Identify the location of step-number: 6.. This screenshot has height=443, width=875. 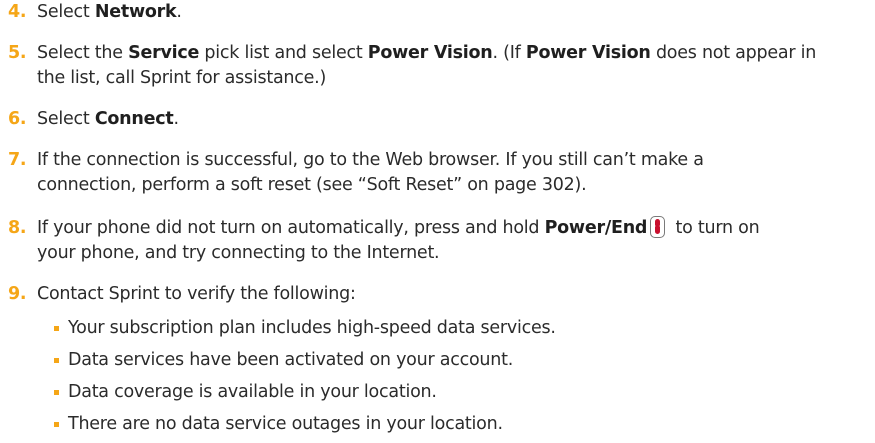
(17, 119).